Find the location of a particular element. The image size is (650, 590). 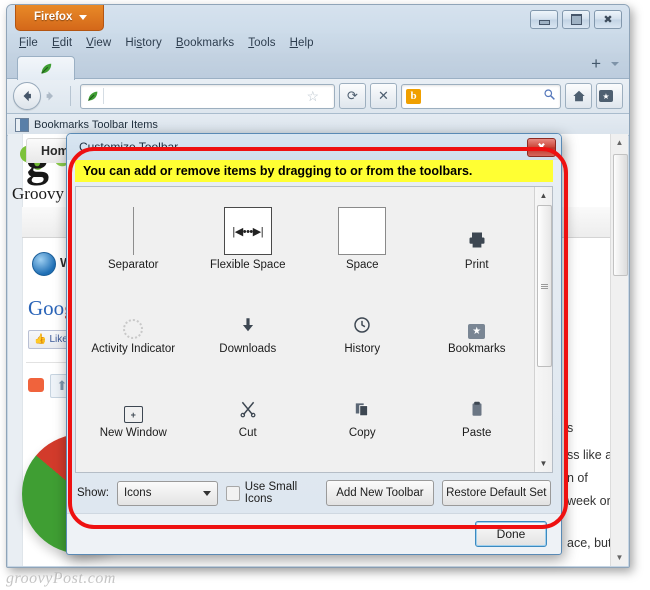

palette-item: + New Window is located at coordinates (133, 403).